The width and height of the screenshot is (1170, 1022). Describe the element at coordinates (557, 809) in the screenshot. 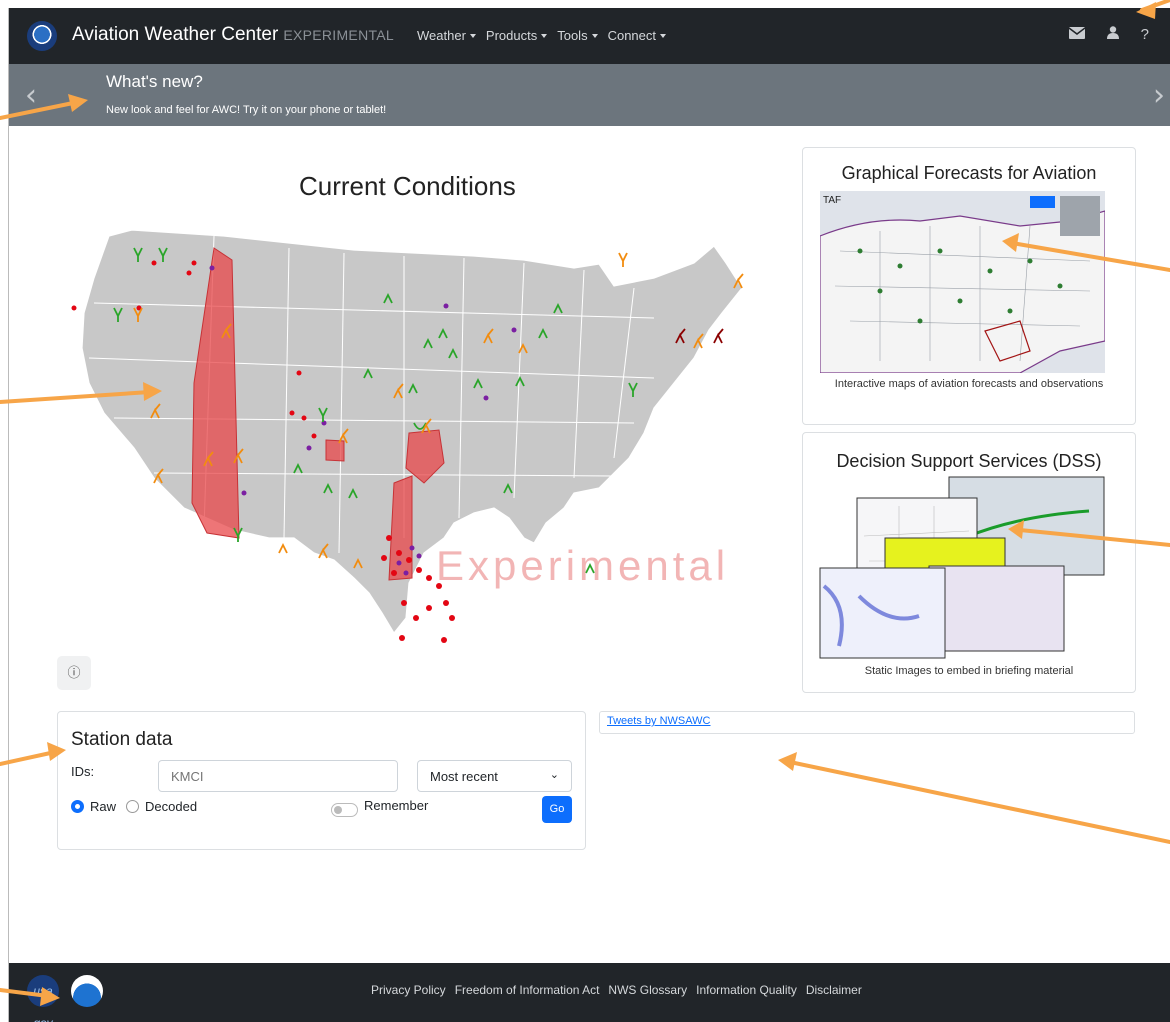

I see `go-button: Go` at that location.